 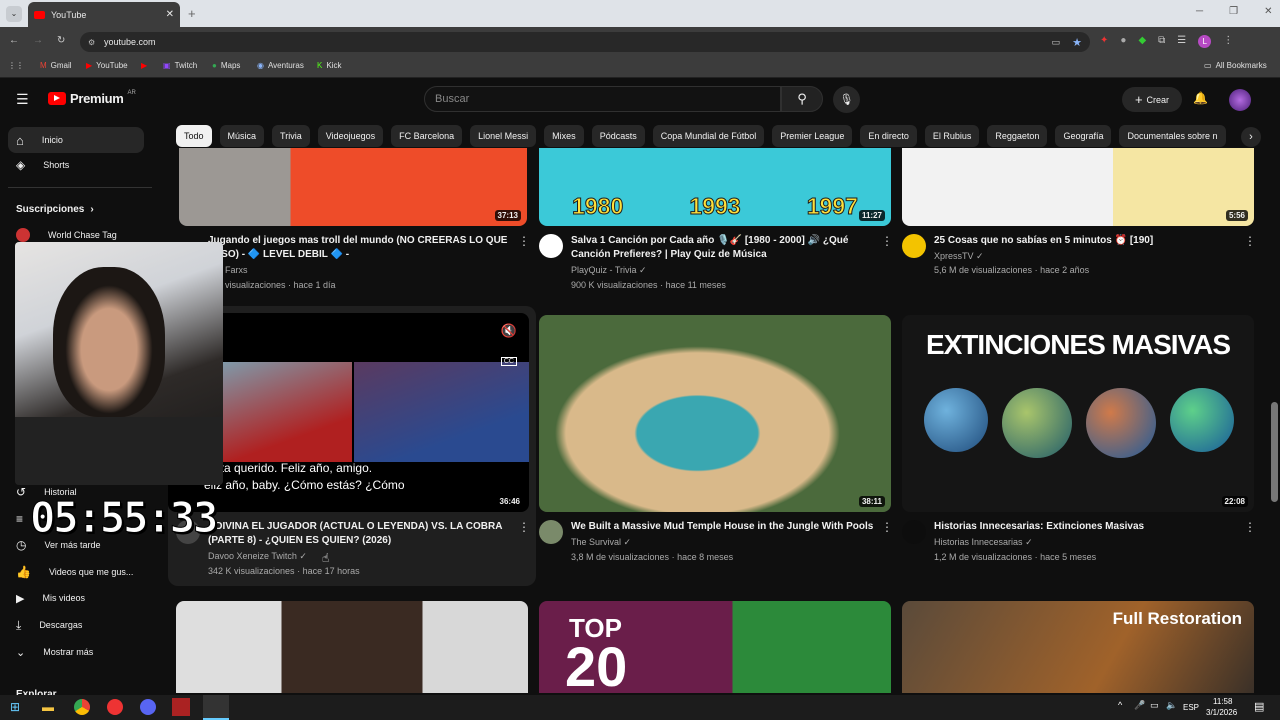 I want to click on channel-name: Historias Innecesarias, so click(x=978, y=542).